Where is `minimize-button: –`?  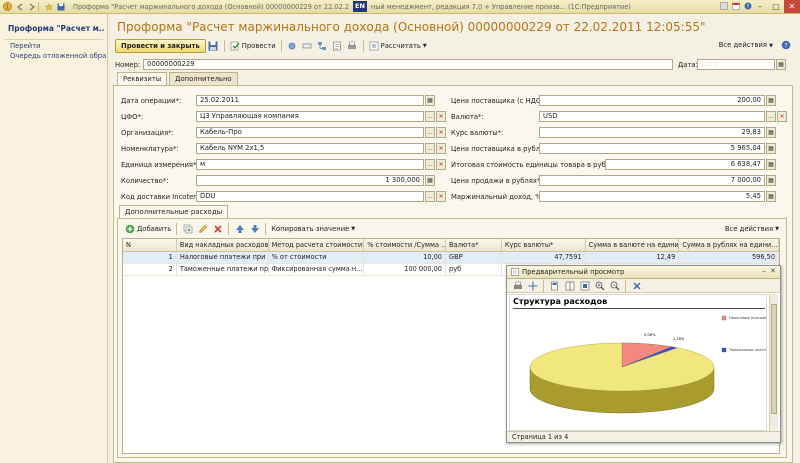 minimize-button: – is located at coordinates (760, 6).